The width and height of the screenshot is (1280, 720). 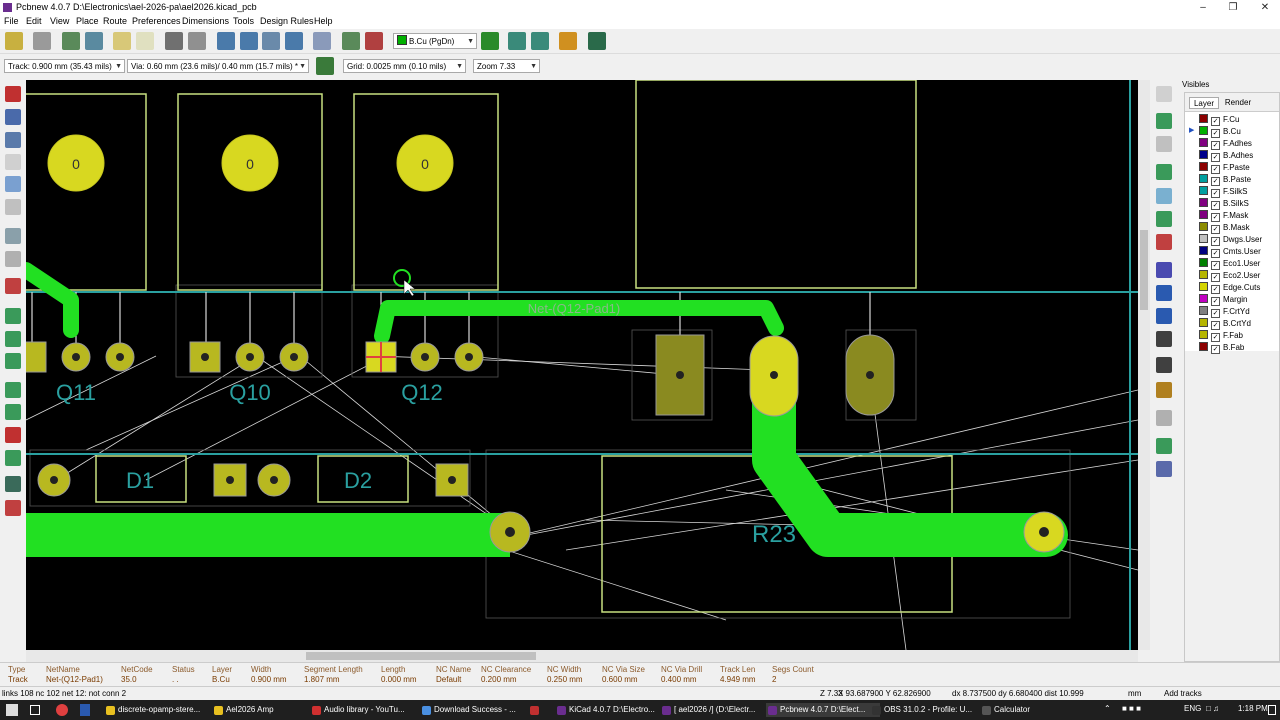 What do you see at coordinates (323, 21) in the screenshot?
I see `menu-help: Help` at bounding box center [323, 21].